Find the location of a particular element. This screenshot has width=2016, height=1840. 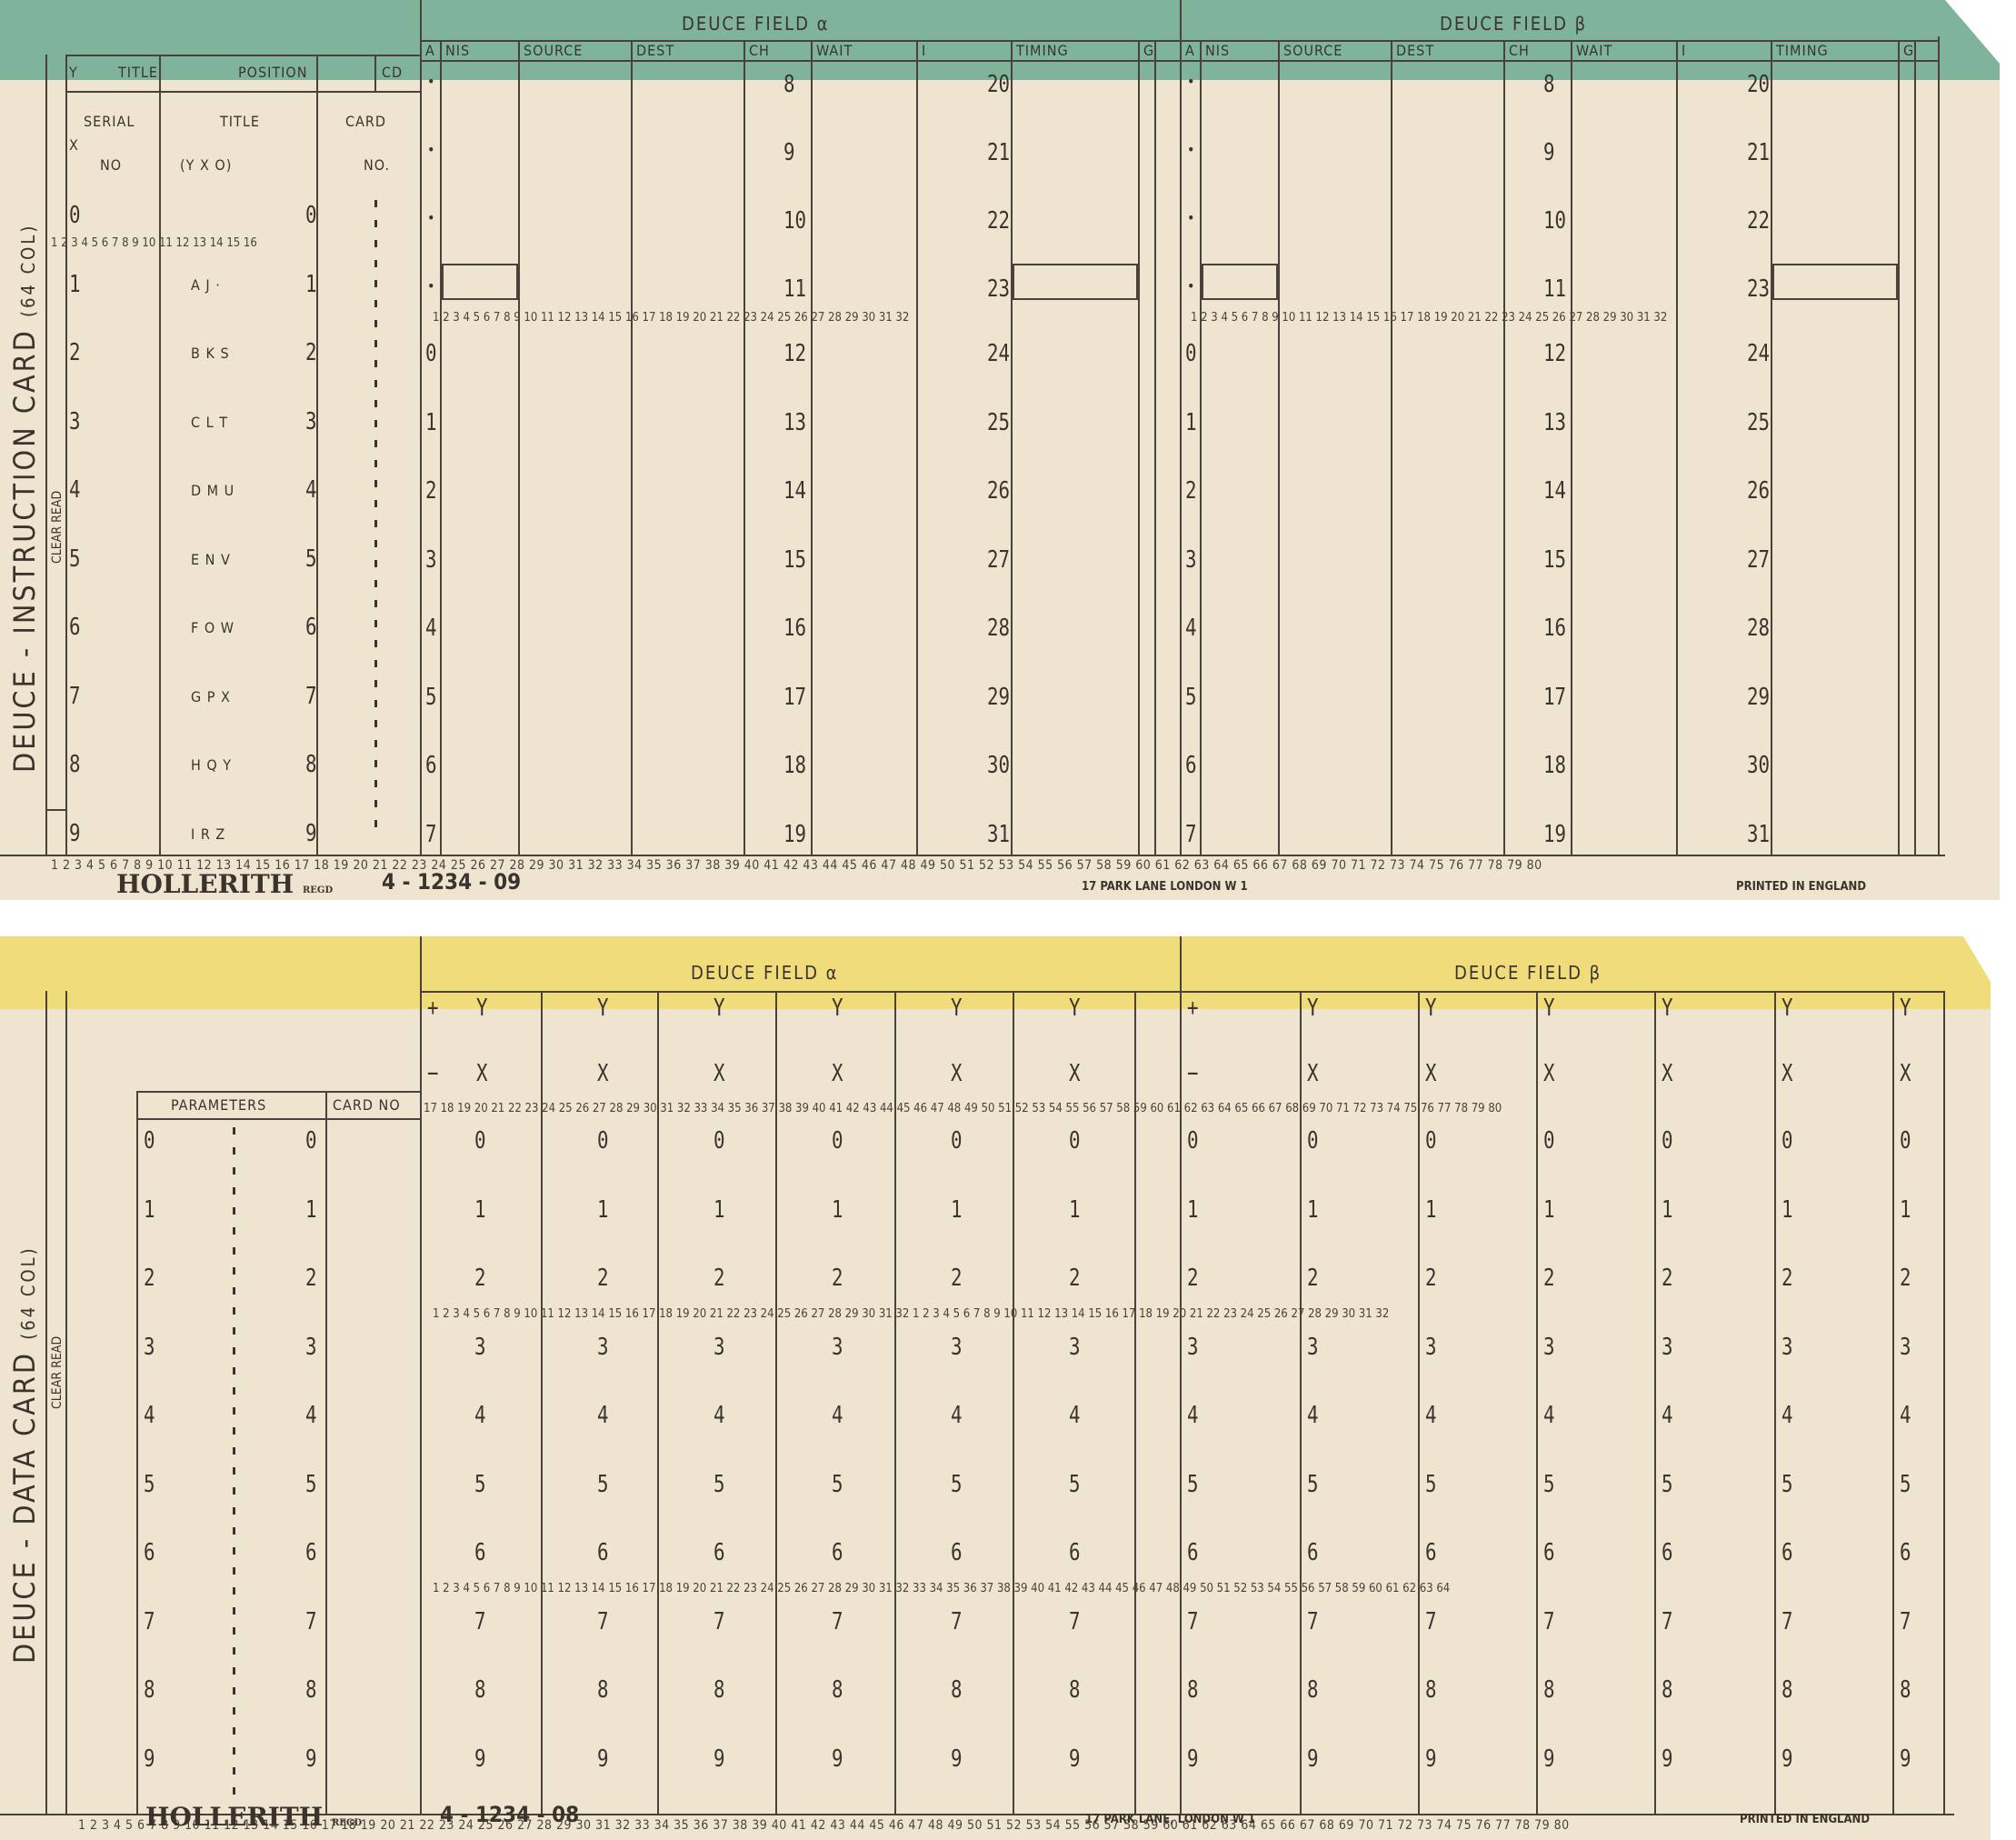

data-beta-col4-digit-5: 5 is located at coordinates (1667, 1484).